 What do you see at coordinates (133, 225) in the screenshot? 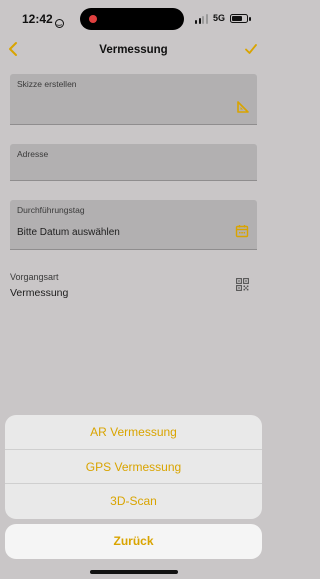
I see `date-field: Durchführungstag Bitte Datum auswählen` at bounding box center [133, 225].